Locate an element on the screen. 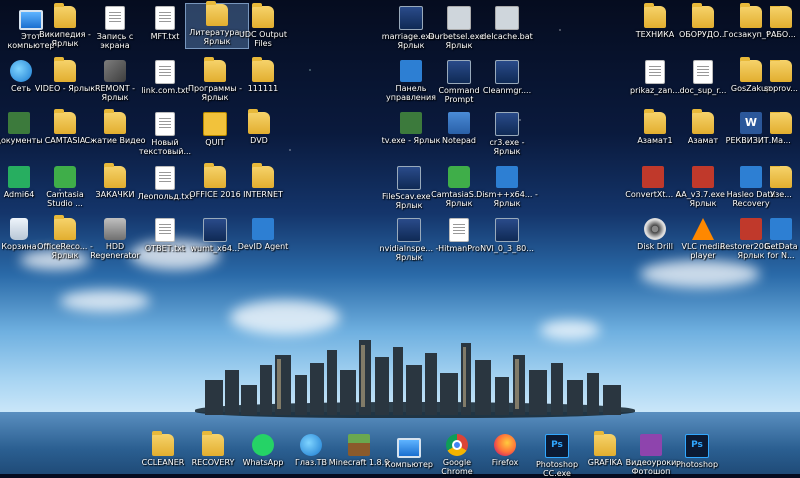 This screenshot has height=478, width=800. bat-icon is located at coordinates (507, 18).